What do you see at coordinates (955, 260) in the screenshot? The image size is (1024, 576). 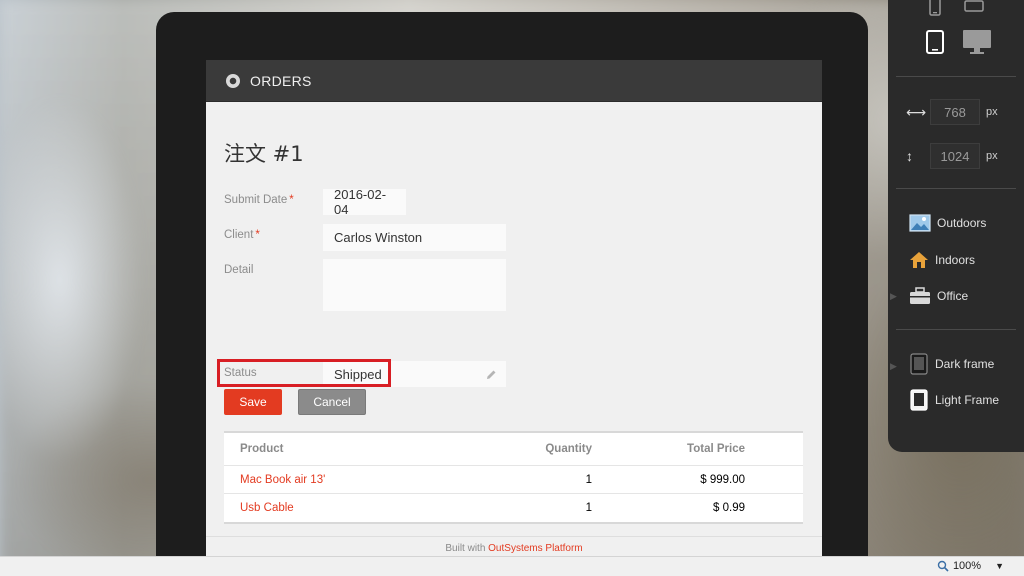 I see `background-indoors-label: Indoors` at bounding box center [955, 260].